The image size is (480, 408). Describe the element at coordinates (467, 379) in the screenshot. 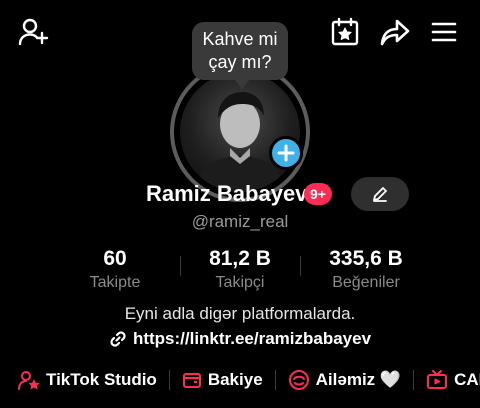

I see `shortcut-label: CANL` at that location.